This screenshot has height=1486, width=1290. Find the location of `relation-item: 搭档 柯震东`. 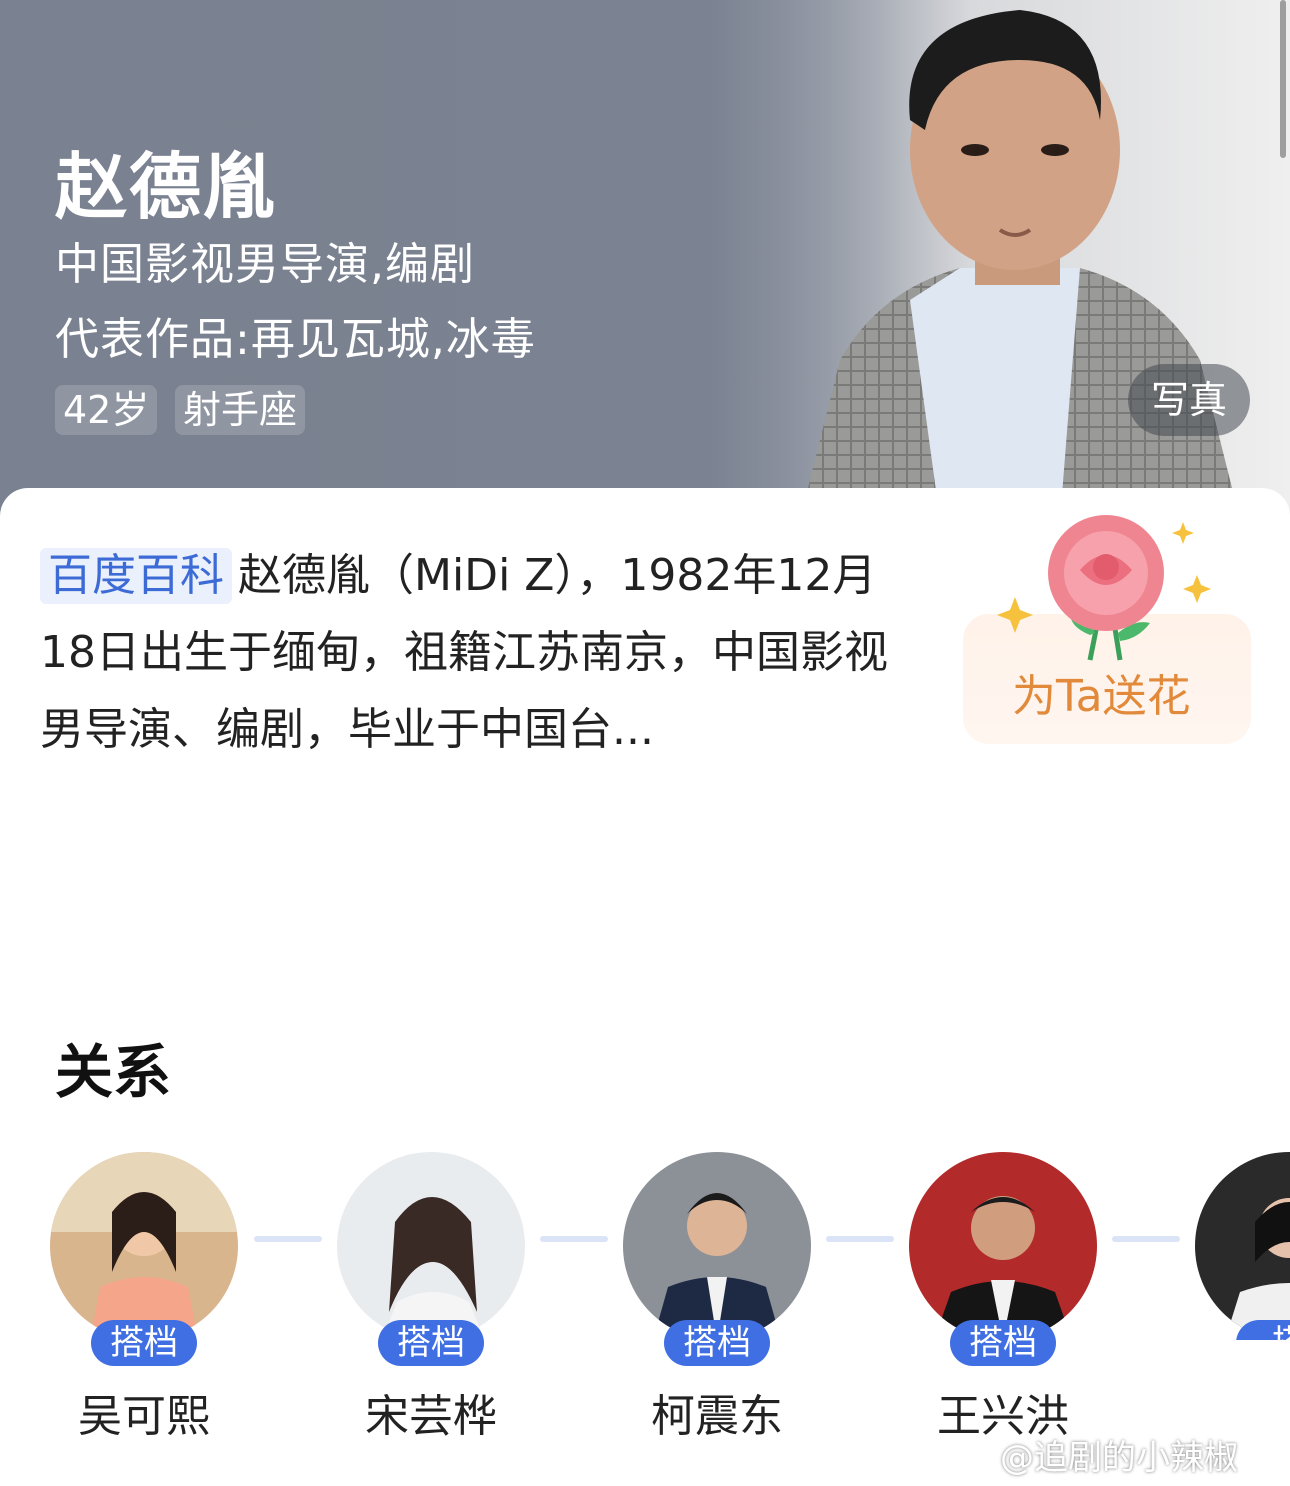

relation-item: 搭档 柯震东 is located at coordinates (717, 1297).